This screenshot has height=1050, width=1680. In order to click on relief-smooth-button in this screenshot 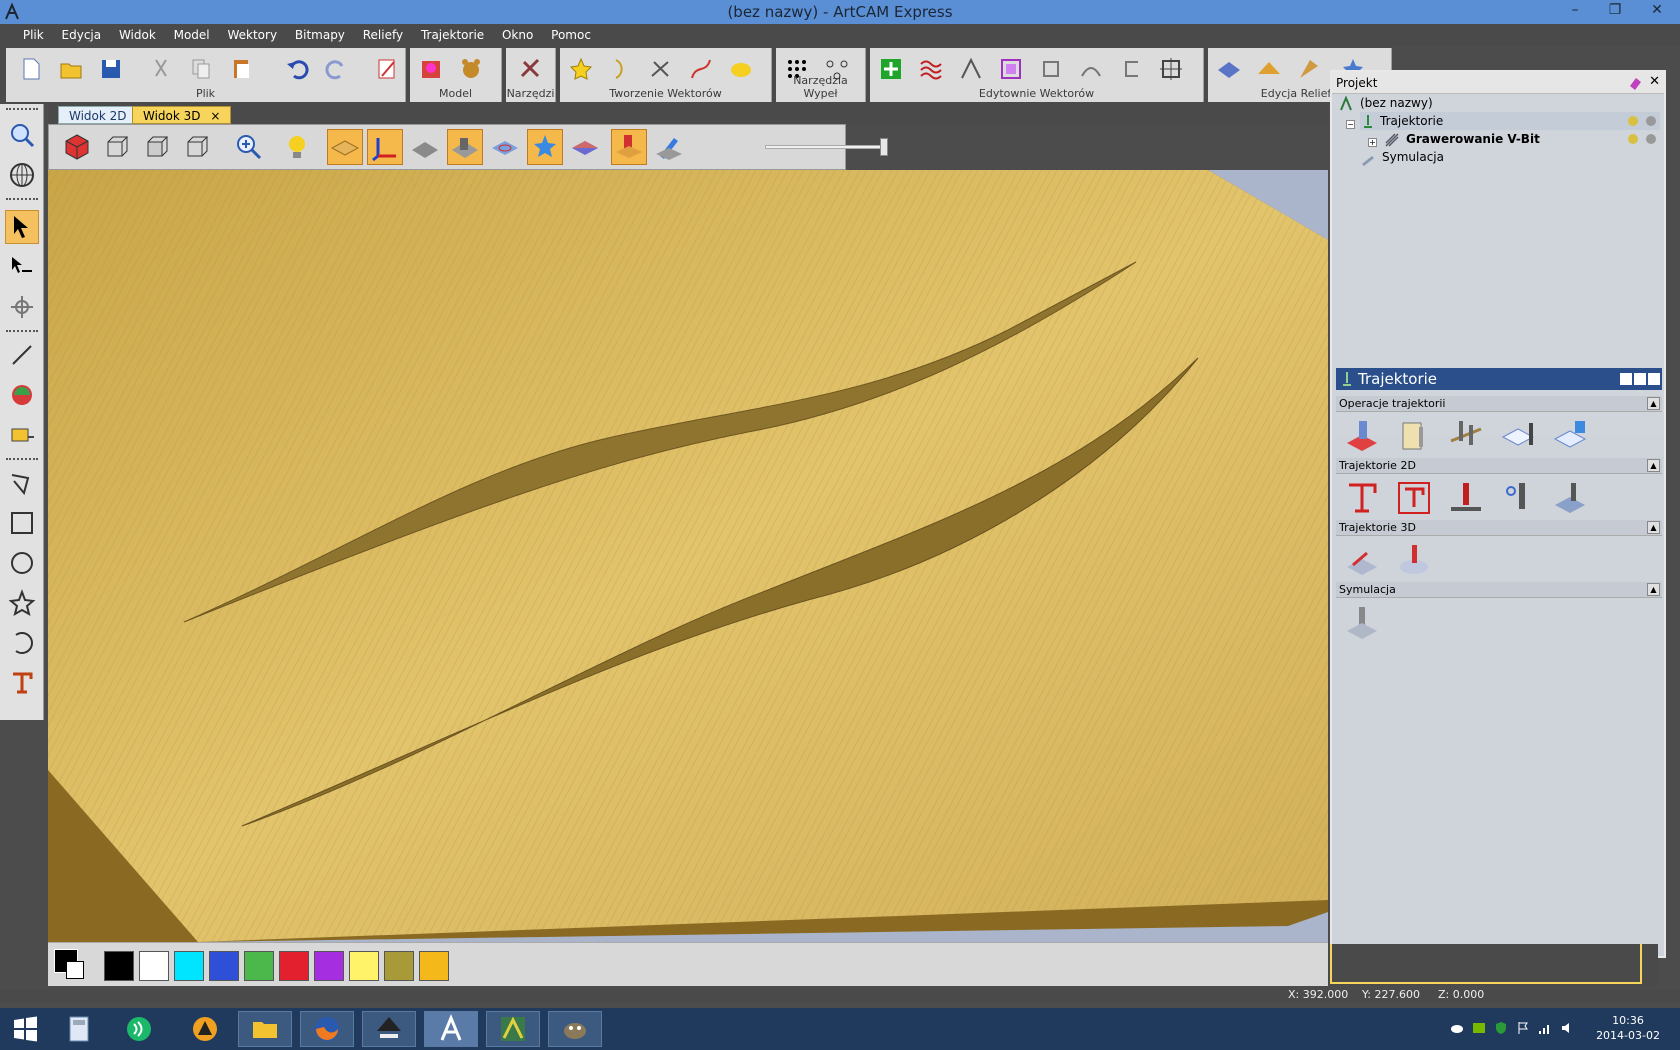, I will do `click(1269, 69)`.